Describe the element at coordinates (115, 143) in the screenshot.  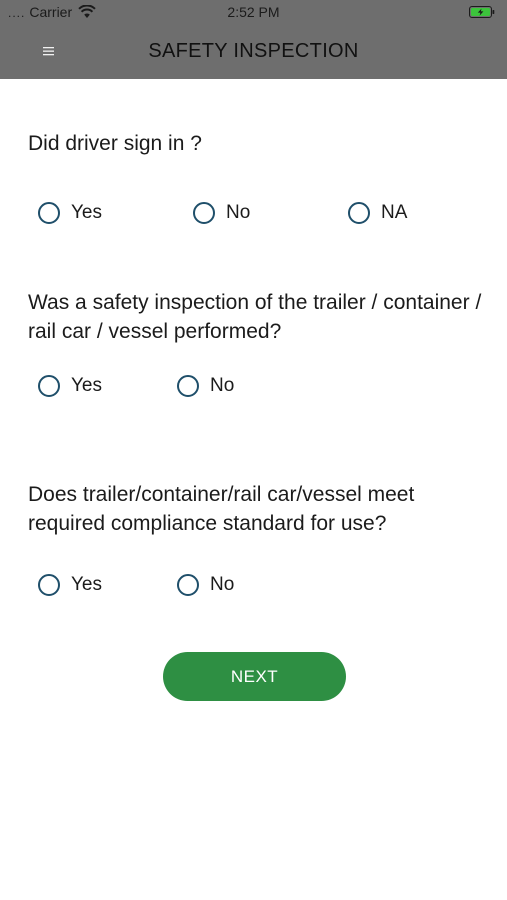
I see `question-driver-sign-in: Did driver sign in ?` at that location.